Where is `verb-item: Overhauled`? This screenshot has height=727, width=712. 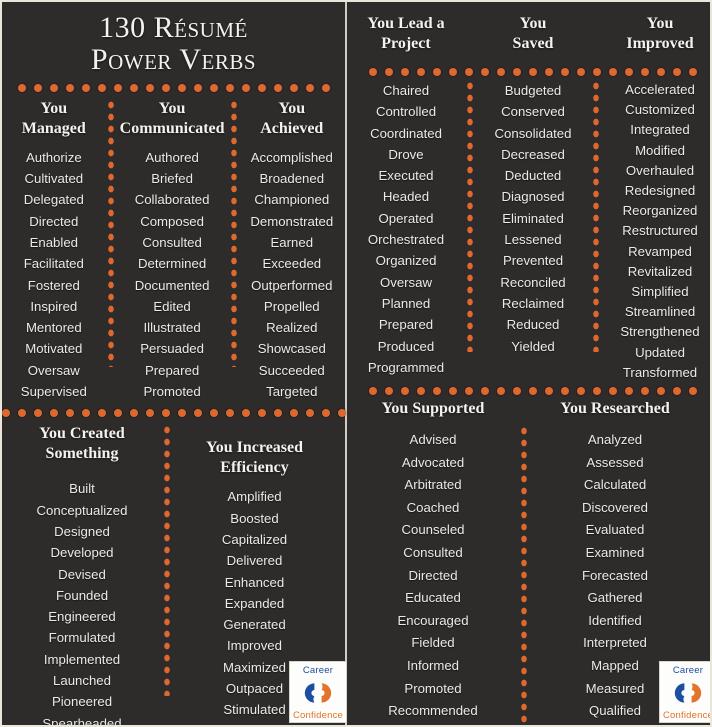 verb-item: Overhauled is located at coordinates (660, 170).